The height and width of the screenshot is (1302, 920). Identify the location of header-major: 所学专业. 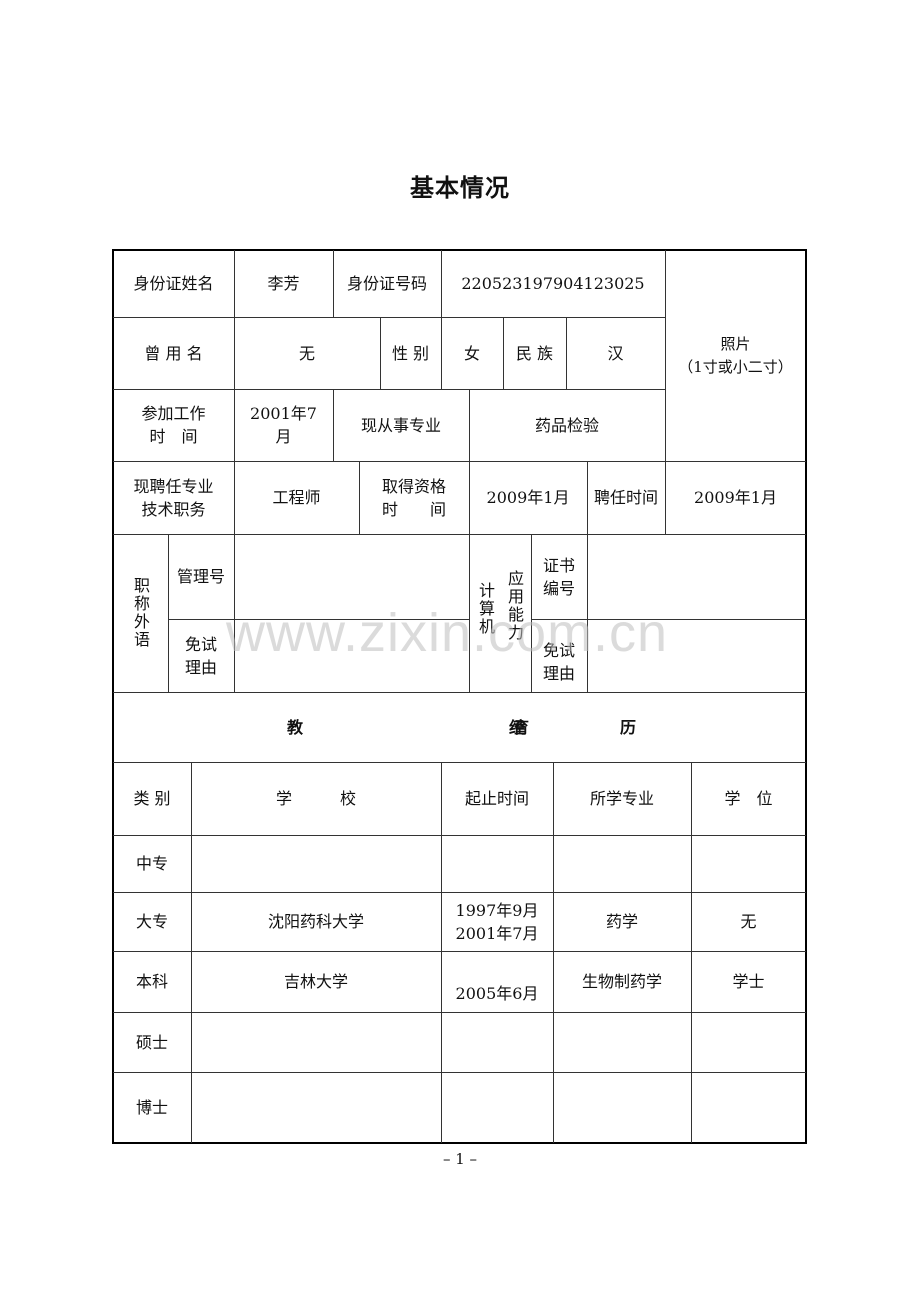
(621, 798).